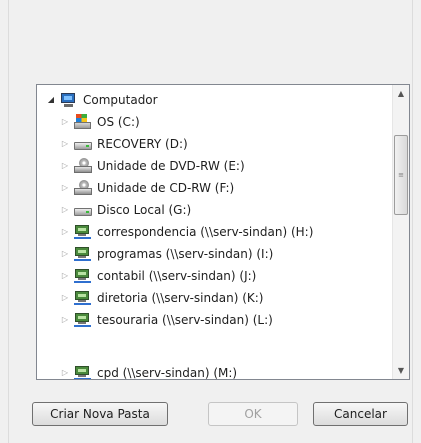  What do you see at coordinates (360, 414) in the screenshot?
I see `cancel-button: Cancelar` at bounding box center [360, 414].